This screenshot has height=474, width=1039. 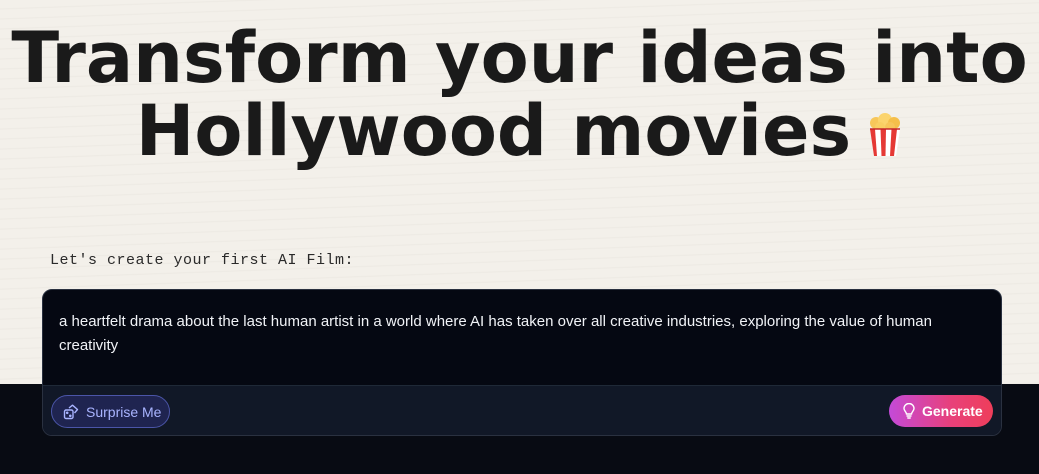 I want to click on generate-button: Generate, so click(x=941, y=411).